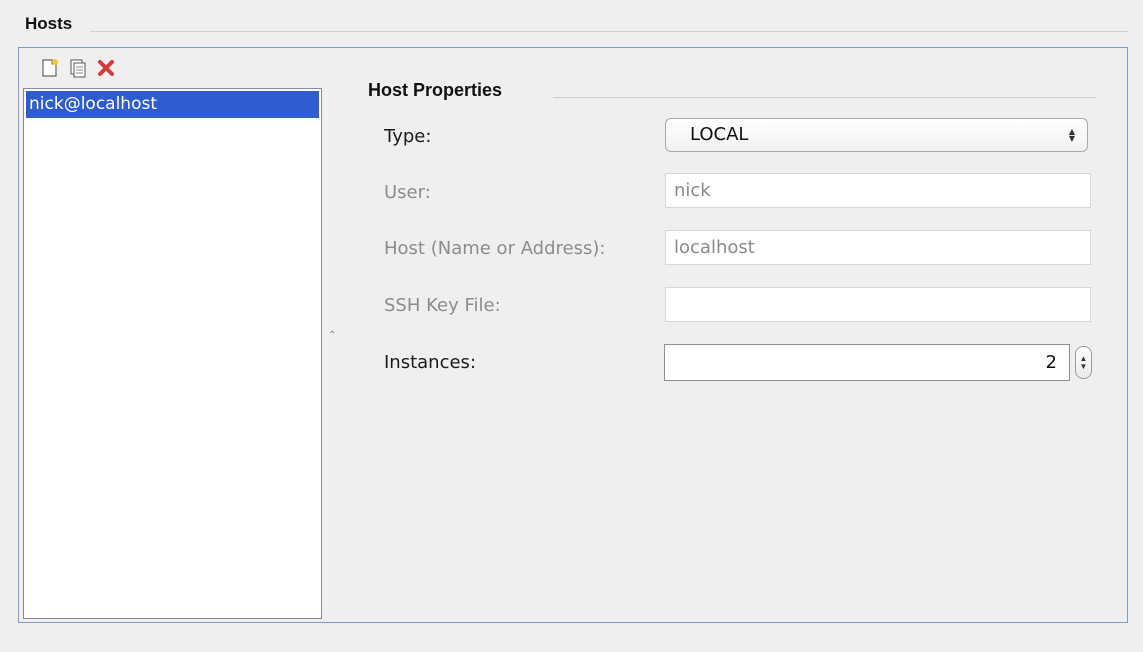  What do you see at coordinates (332, 336) in the screenshot?
I see `splitter-handle: ⌃` at bounding box center [332, 336].